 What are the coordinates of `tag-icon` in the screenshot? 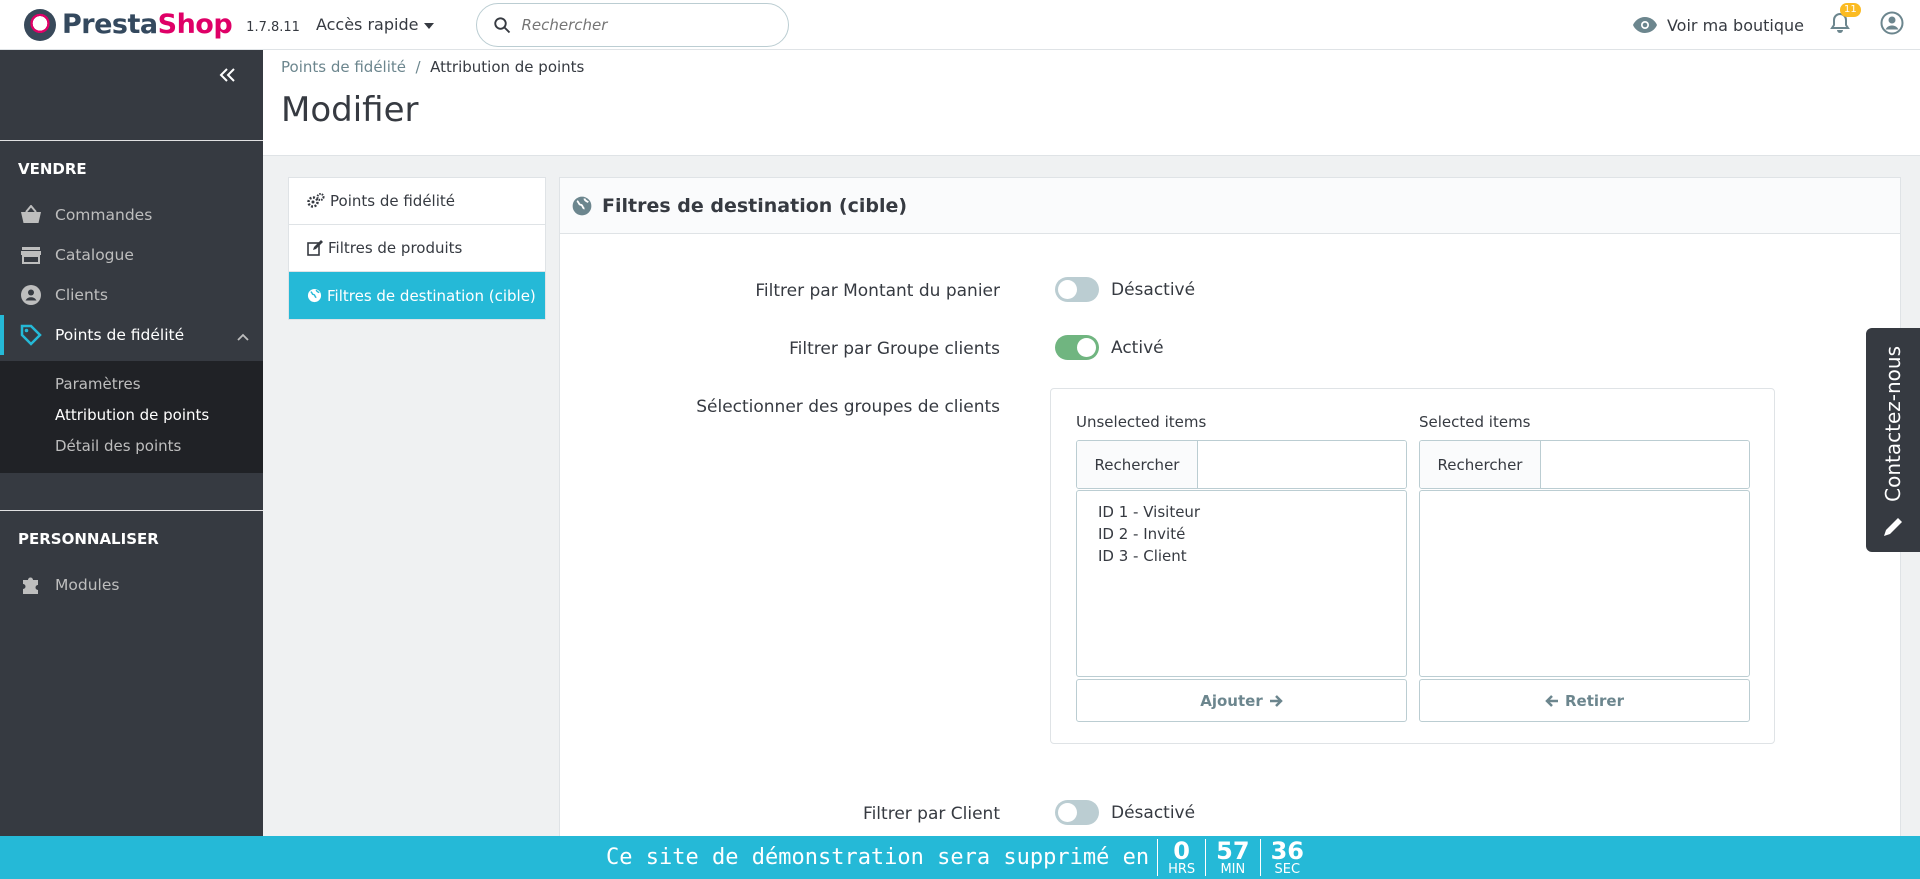 It's located at (31, 335).